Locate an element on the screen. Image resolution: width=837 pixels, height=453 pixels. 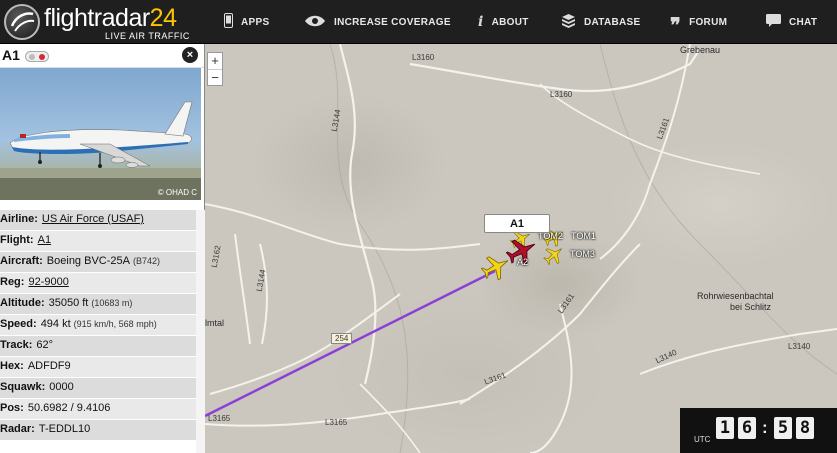
zoom-in-button: + is located at coordinates (215, 61).